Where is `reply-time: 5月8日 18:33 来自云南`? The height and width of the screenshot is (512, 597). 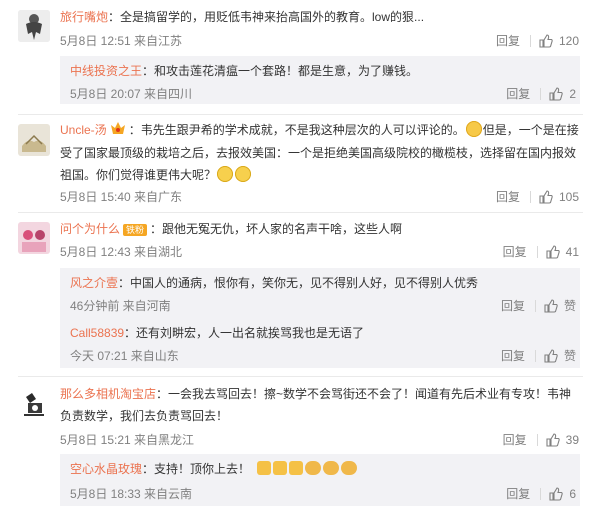
reply-time: 5月8日 18:33 来自云南 is located at coordinates (131, 494).